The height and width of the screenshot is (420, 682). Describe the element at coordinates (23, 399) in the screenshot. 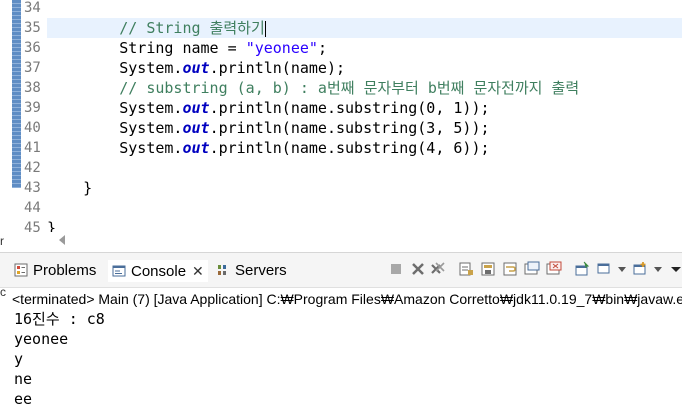

I see `console-output-line: ee` at that location.